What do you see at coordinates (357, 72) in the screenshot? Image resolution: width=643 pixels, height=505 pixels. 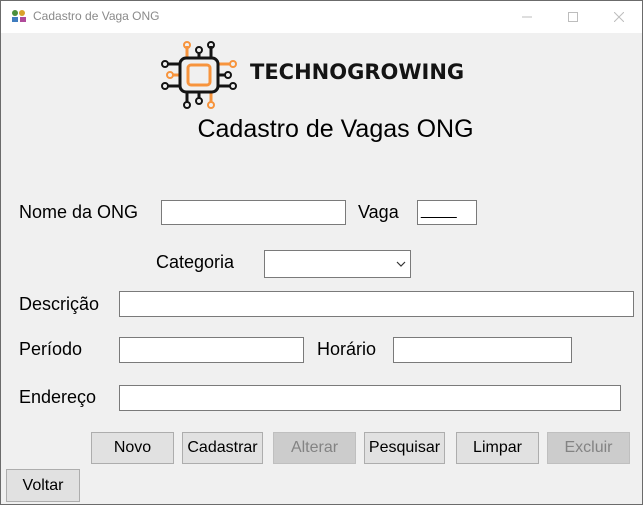 I see `logo-text: TECHNOGROWING` at bounding box center [357, 72].